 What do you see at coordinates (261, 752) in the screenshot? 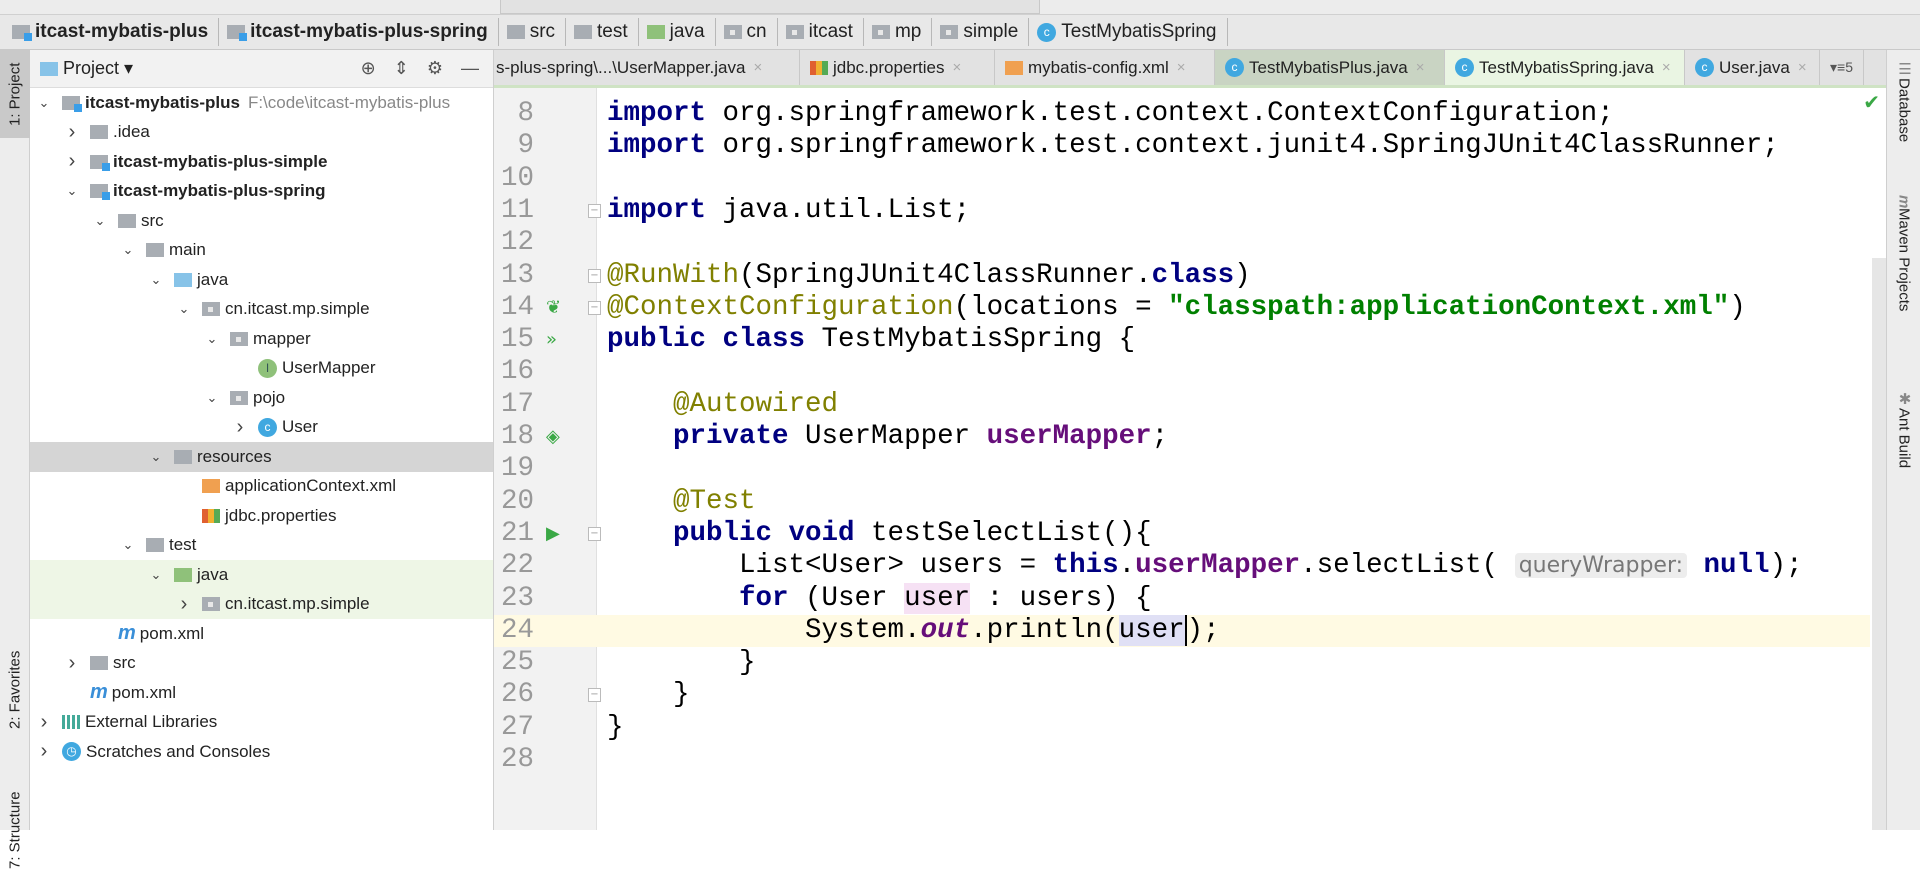
I see `tree-item: › ◷ Scratches and Consoles` at bounding box center [261, 752].